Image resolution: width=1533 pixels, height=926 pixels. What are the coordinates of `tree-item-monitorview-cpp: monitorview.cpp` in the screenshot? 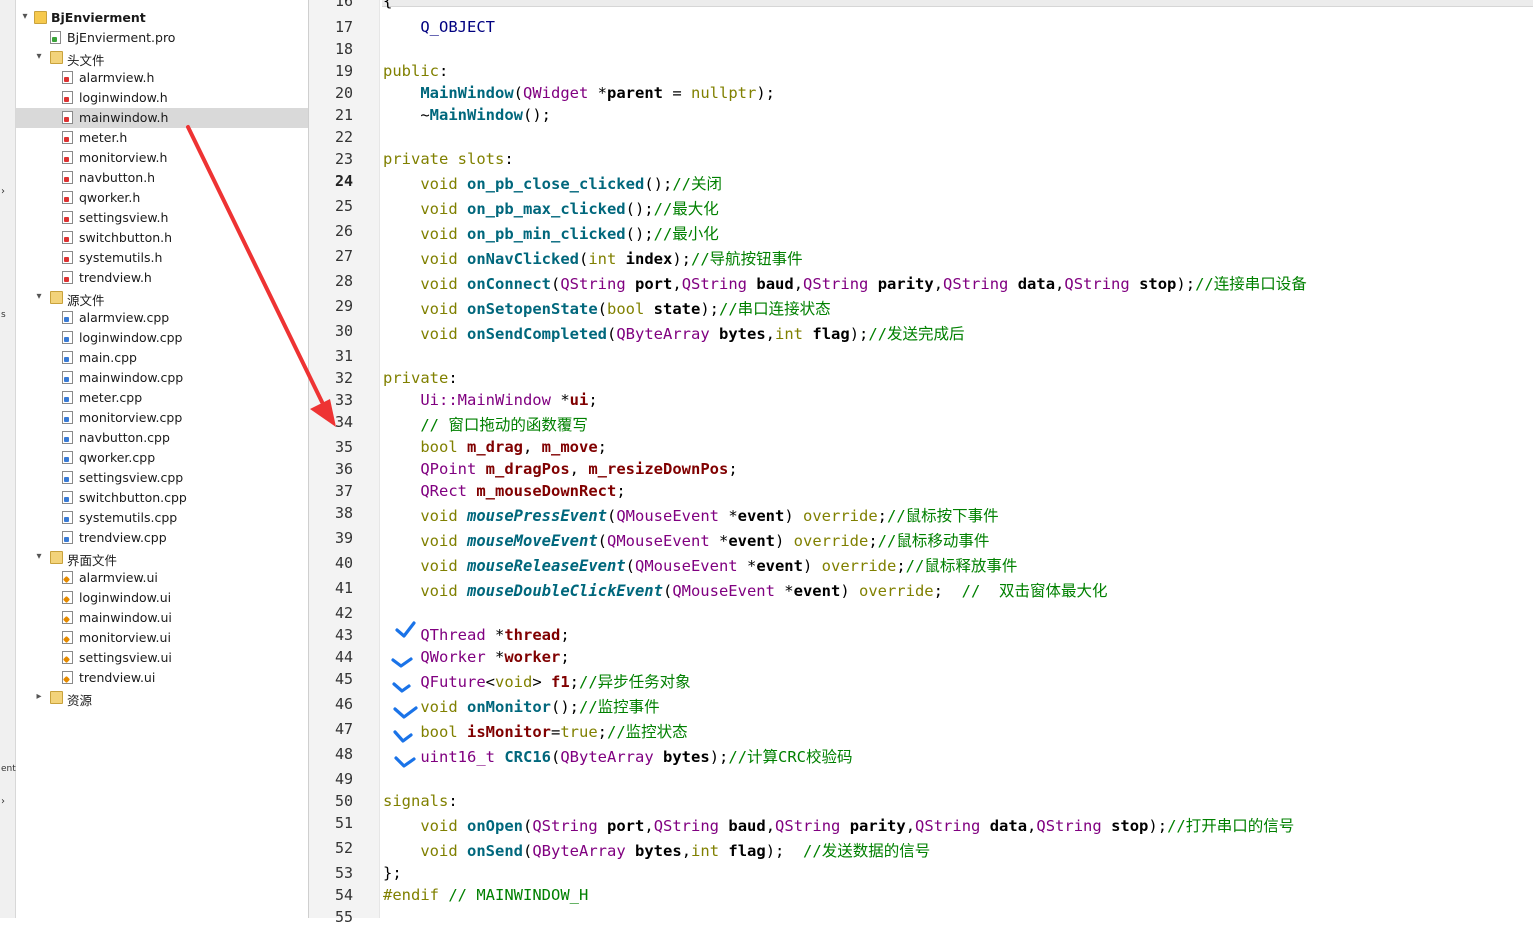 It's located at (162, 418).